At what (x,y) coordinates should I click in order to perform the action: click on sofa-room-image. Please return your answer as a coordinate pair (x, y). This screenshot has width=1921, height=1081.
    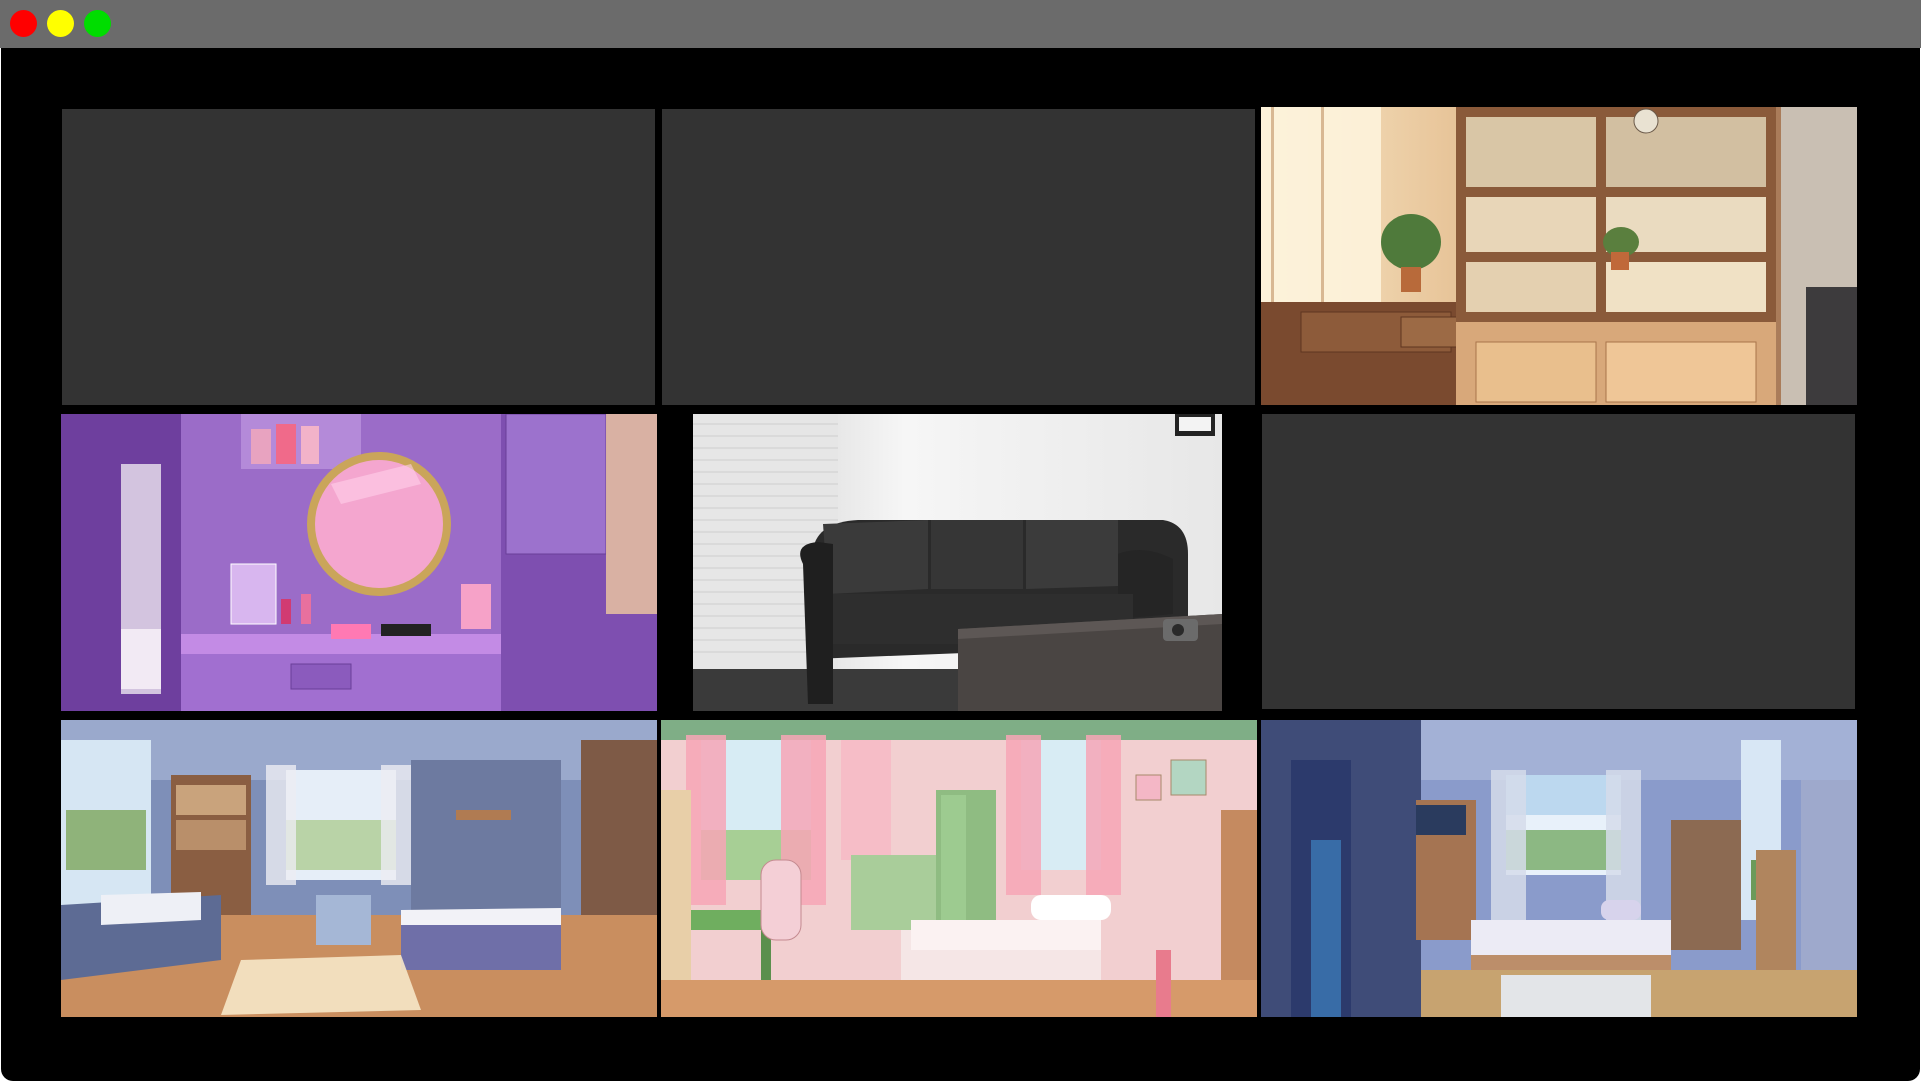
    Looking at the image, I should click on (957, 562).